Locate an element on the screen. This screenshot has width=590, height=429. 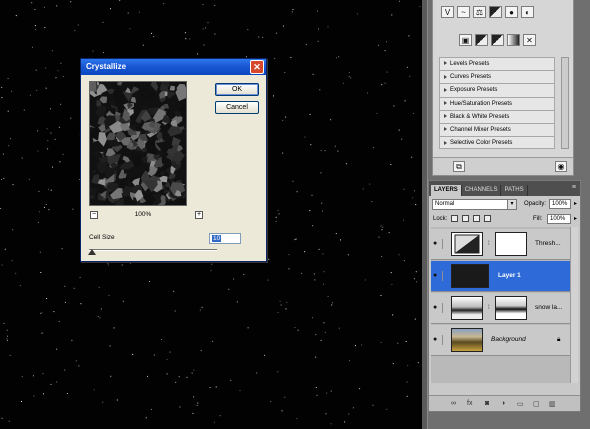
exposure-icon is located at coordinates (495, 12).